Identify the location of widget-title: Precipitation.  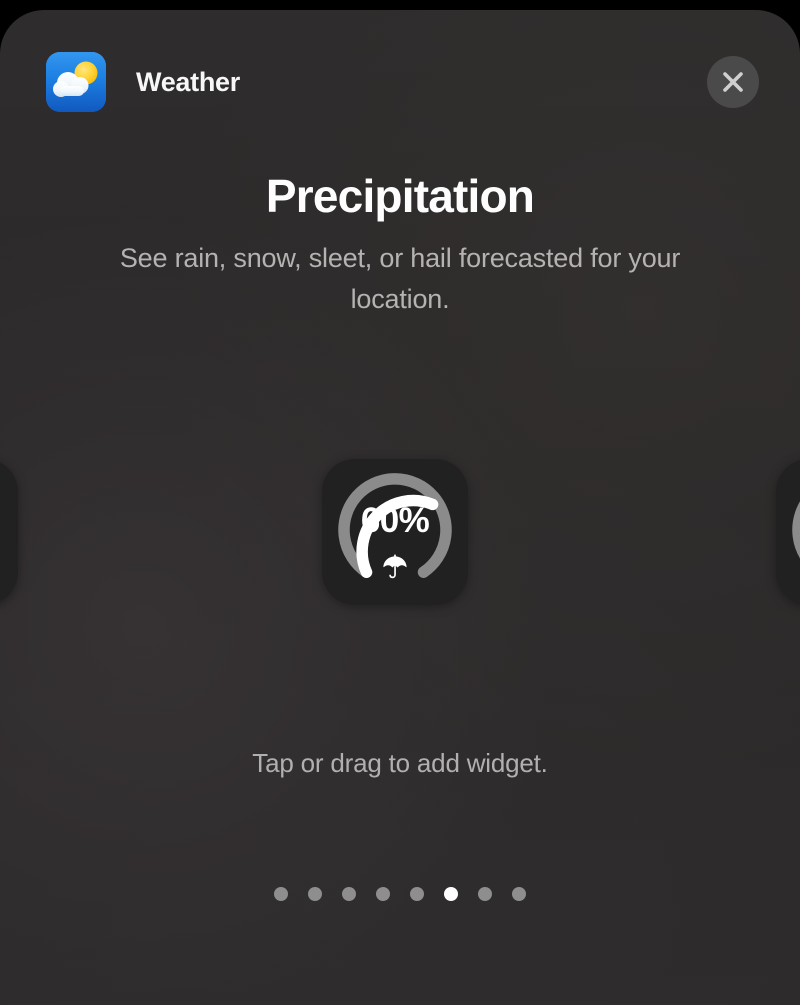
(400, 196).